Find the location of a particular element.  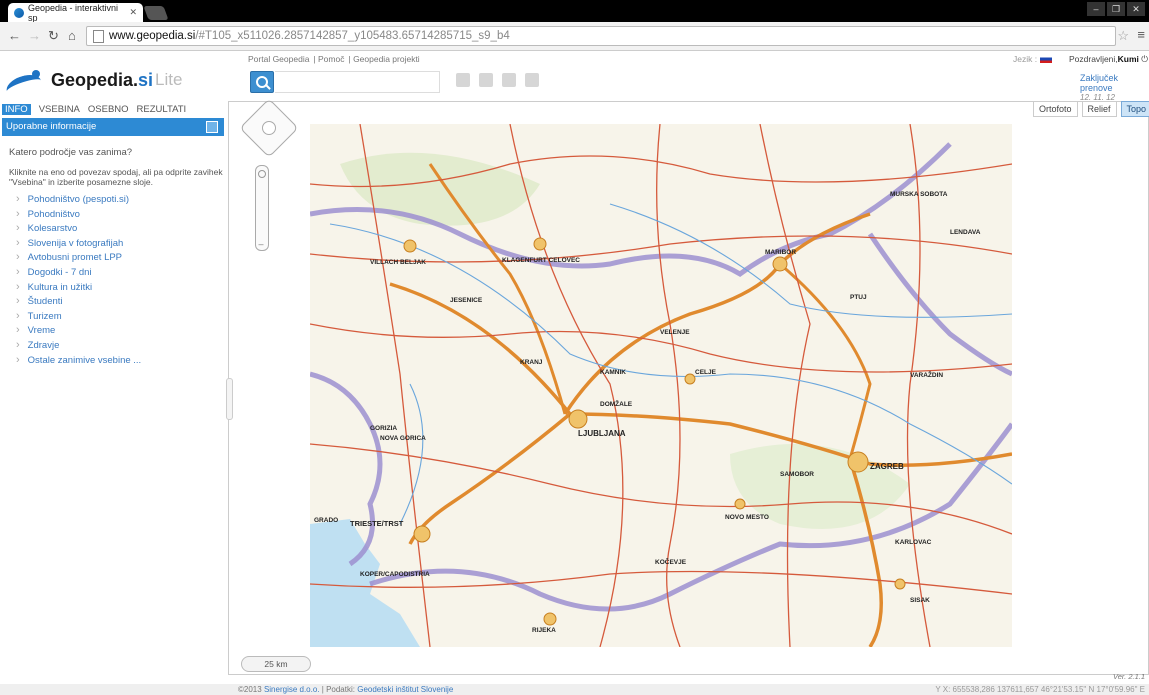

greeting-text: Pozdravljeni, is located at coordinates (1093, 59).